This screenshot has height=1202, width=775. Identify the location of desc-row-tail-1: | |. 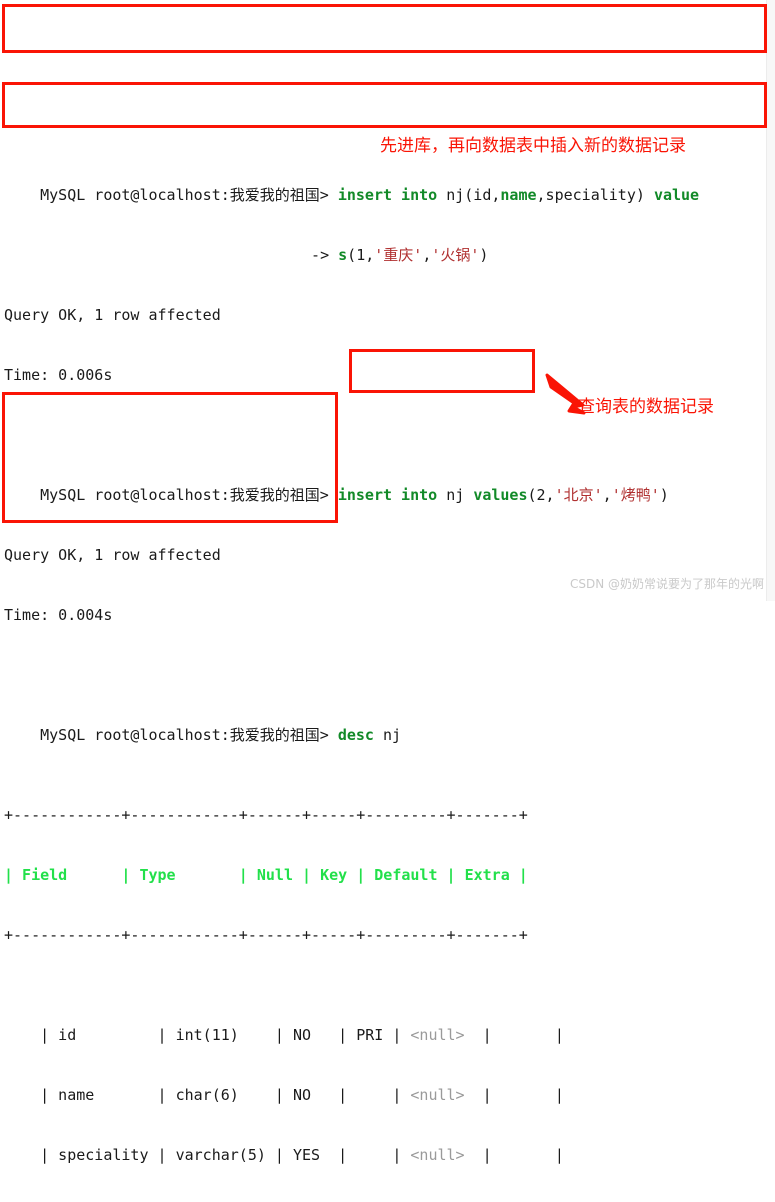
(514, 1035).